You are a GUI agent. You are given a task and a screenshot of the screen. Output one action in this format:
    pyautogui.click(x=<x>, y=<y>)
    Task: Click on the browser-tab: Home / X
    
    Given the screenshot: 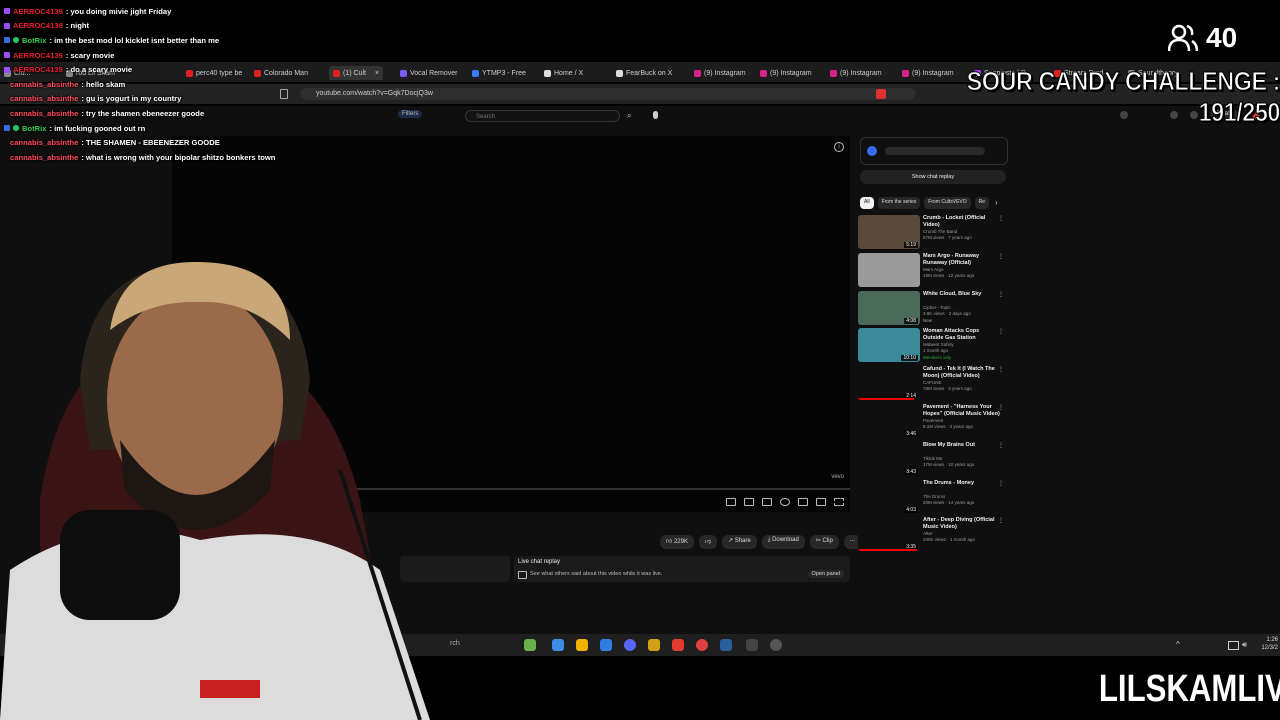 What is the action you would take?
    pyautogui.click(x=563, y=73)
    